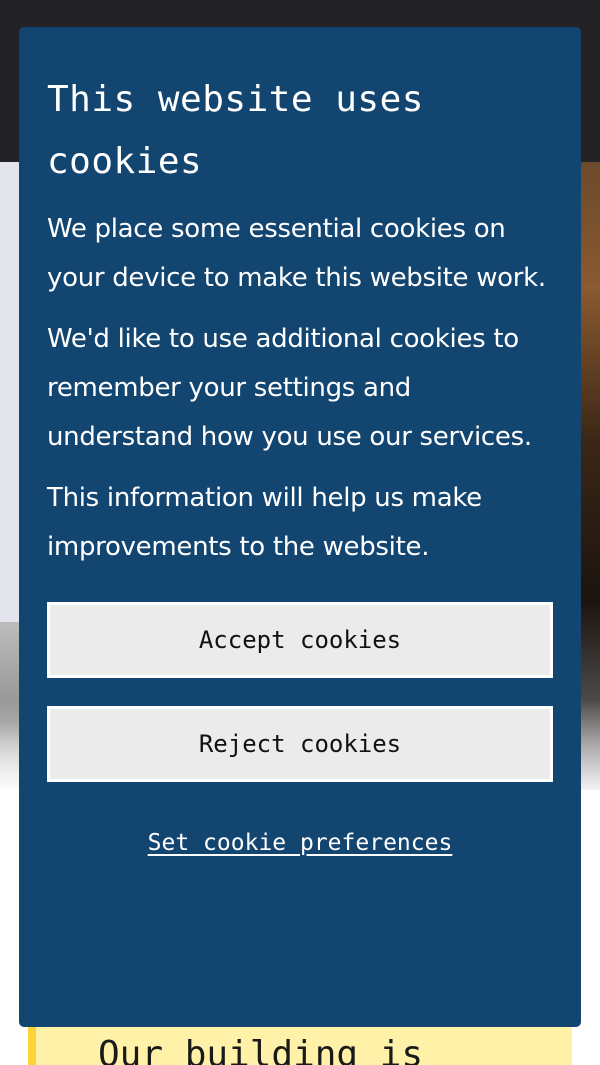 This screenshot has height=1065, width=600. What do you see at coordinates (300, 843) in the screenshot?
I see `set-cookie-preferences-link: Set cookie preferences` at bounding box center [300, 843].